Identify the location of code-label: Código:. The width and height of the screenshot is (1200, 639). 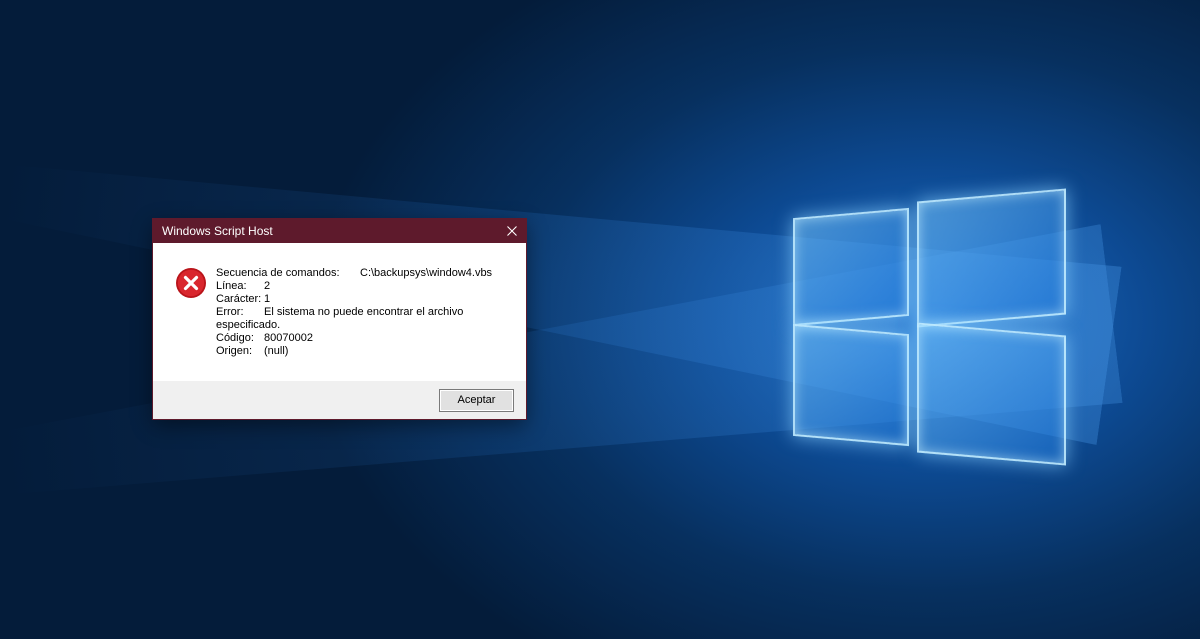
(235, 338).